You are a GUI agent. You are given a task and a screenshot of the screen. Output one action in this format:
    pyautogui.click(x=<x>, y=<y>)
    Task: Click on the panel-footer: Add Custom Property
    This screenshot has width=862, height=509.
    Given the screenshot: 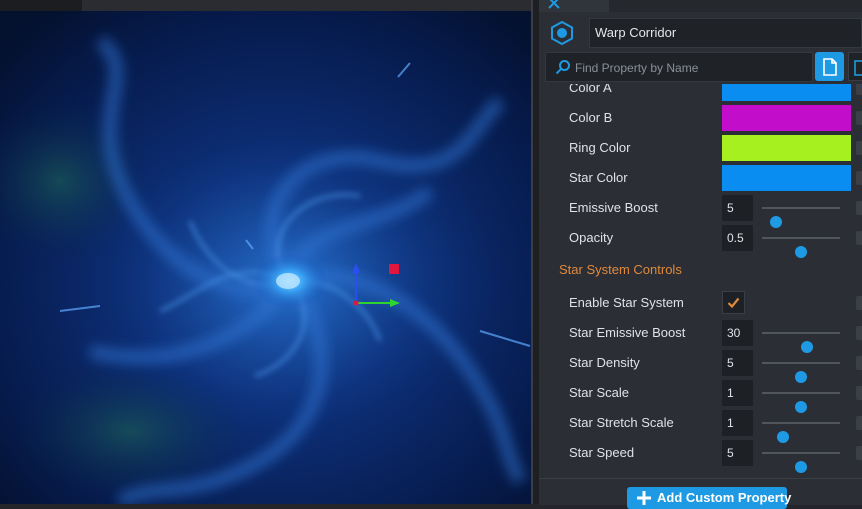 What is the action you would take?
    pyautogui.click(x=700, y=493)
    